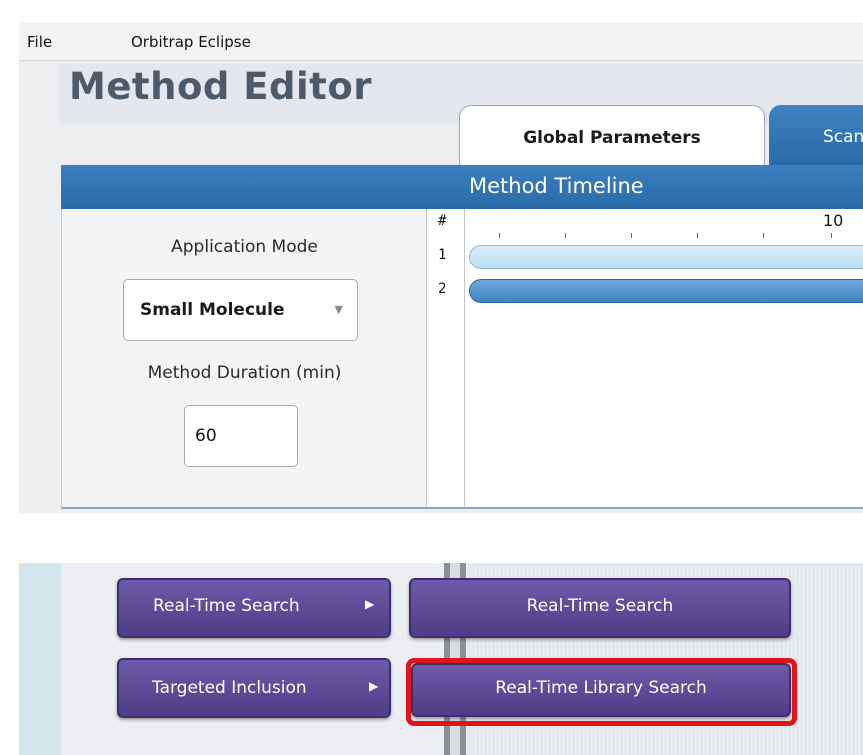 This screenshot has width=863, height=755. What do you see at coordinates (244, 373) in the screenshot?
I see `method-duration-label: Method Duration (min)` at bounding box center [244, 373].